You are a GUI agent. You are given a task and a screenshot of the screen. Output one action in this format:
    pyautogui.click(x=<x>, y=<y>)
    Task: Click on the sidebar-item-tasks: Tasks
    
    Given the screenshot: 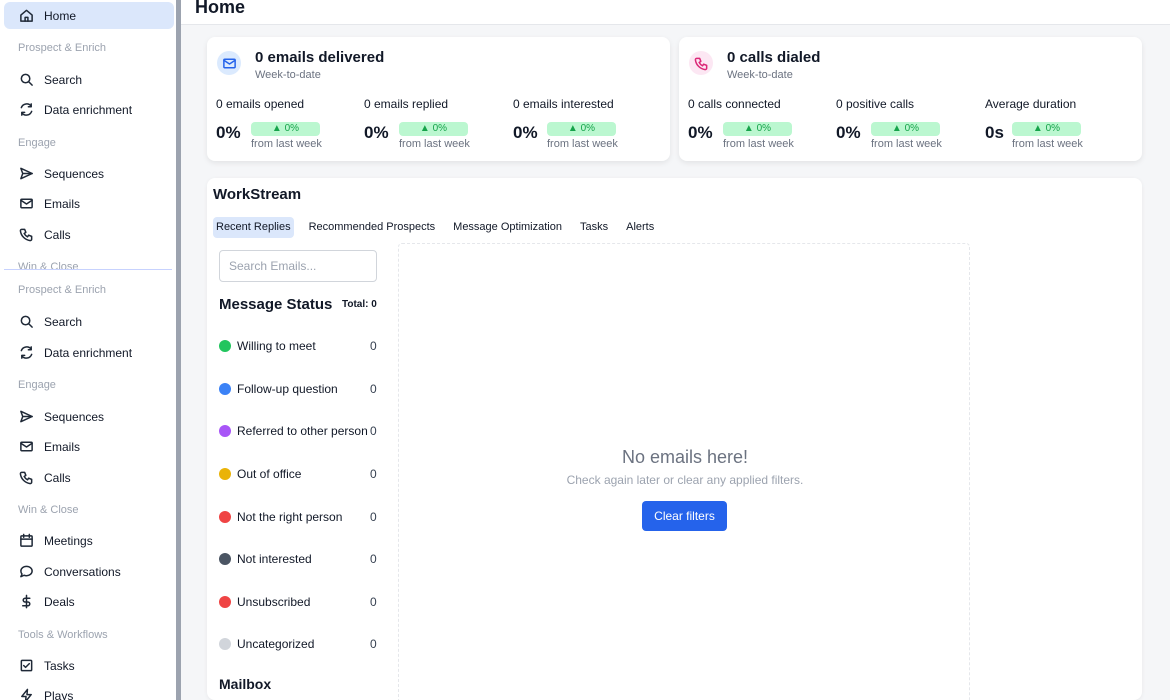 What is the action you would take?
    pyautogui.click(x=89, y=665)
    